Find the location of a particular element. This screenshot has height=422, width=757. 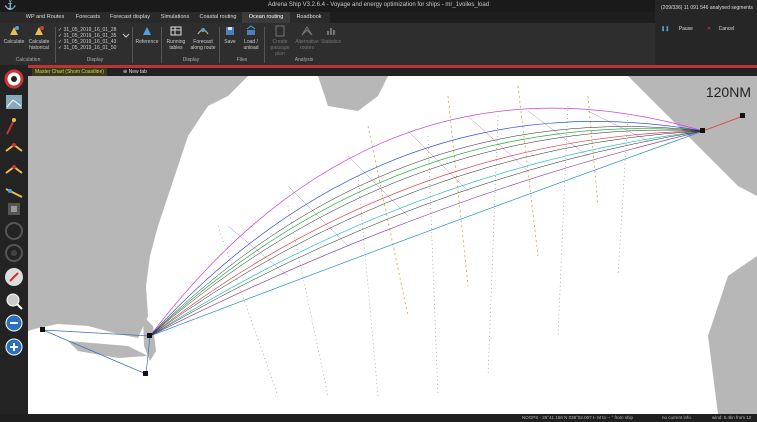

pause-button: ❚❚ Pause is located at coordinates (681, 29).